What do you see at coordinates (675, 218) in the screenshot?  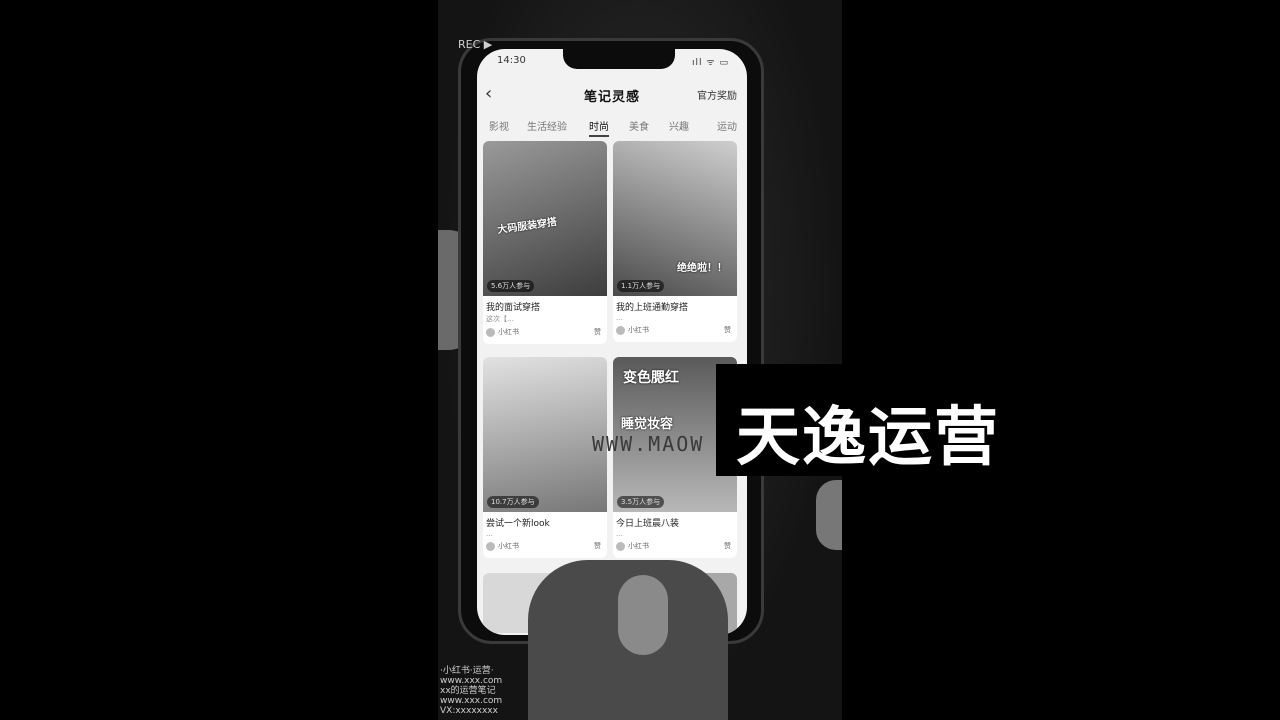 I see `note-image: 绝绝啦！！ 1.1万人参与` at bounding box center [675, 218].